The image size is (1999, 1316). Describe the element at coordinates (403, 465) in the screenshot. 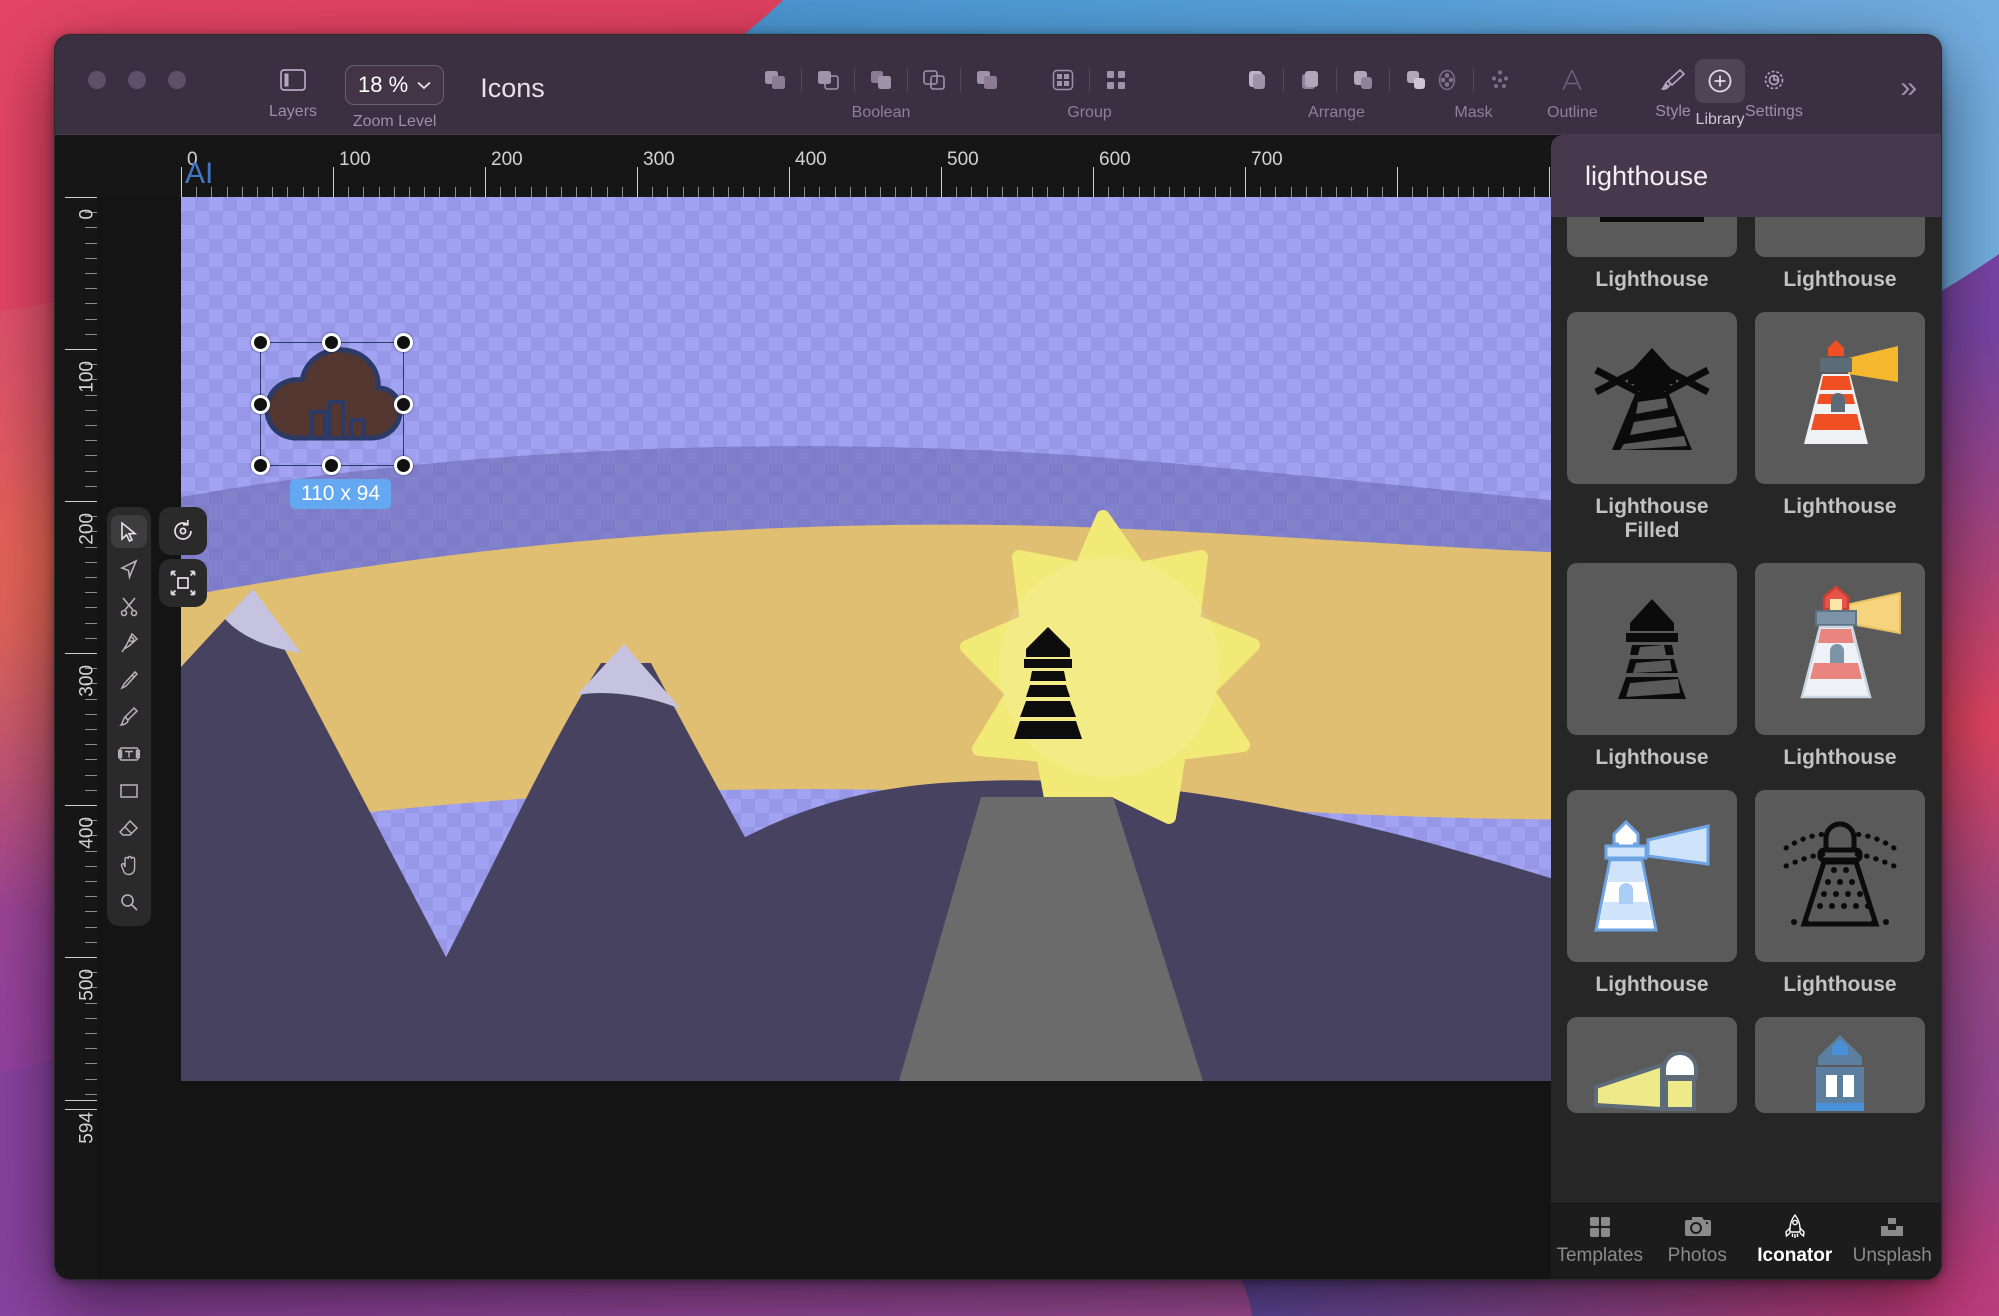

I see `selection-handle-se` at that location.